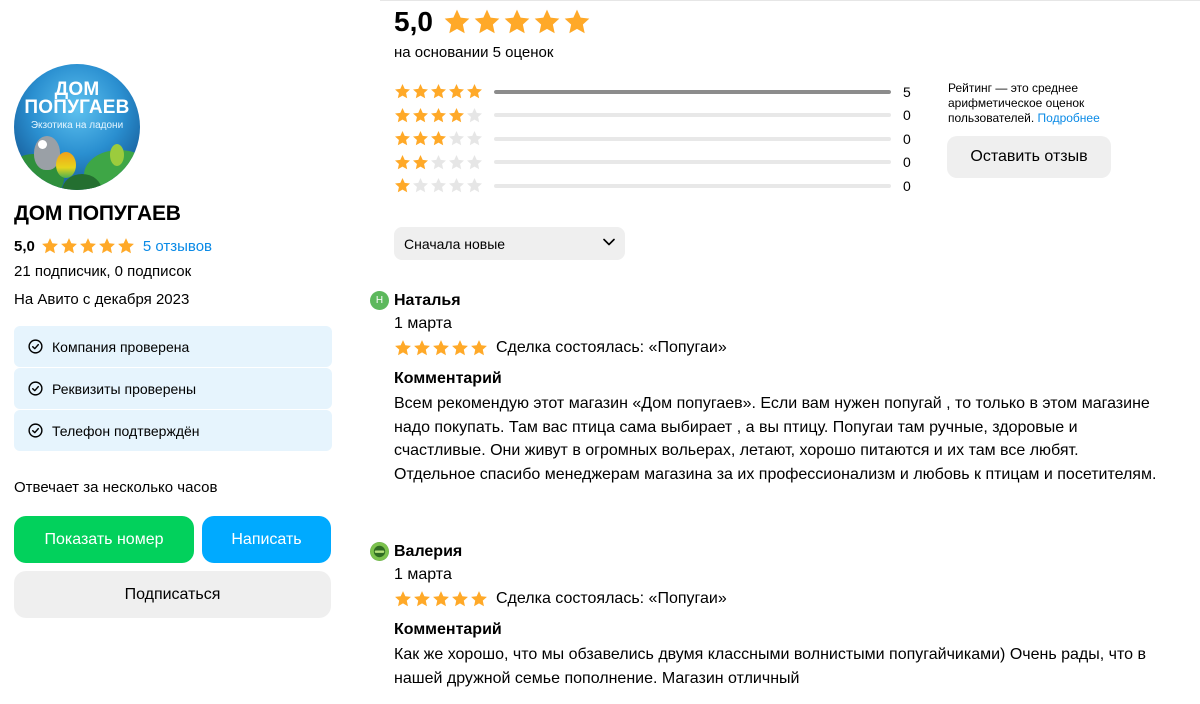  Describe the element at coordinates (103, 271) in the screenshot. I see `subscribers-text: 21 подписчик, 0 подписок` at that location.